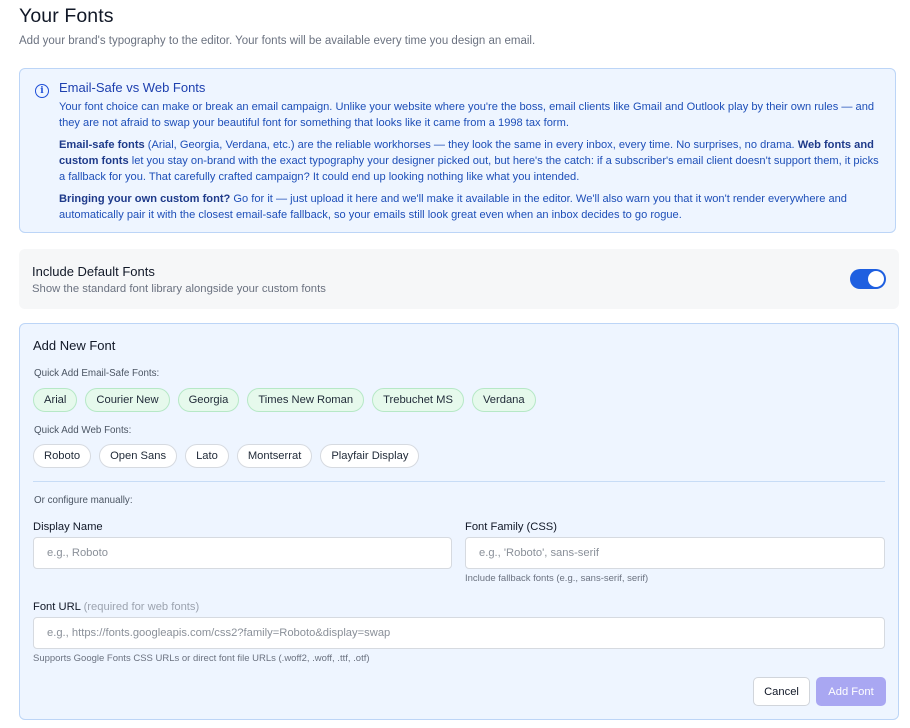 This screenshot has height=728, width=910. What do you see at coordinates (145, 199) in the screenshot?
I see `info-bold-text: Bringing your own custom font?` at bounding box center [145, 199].